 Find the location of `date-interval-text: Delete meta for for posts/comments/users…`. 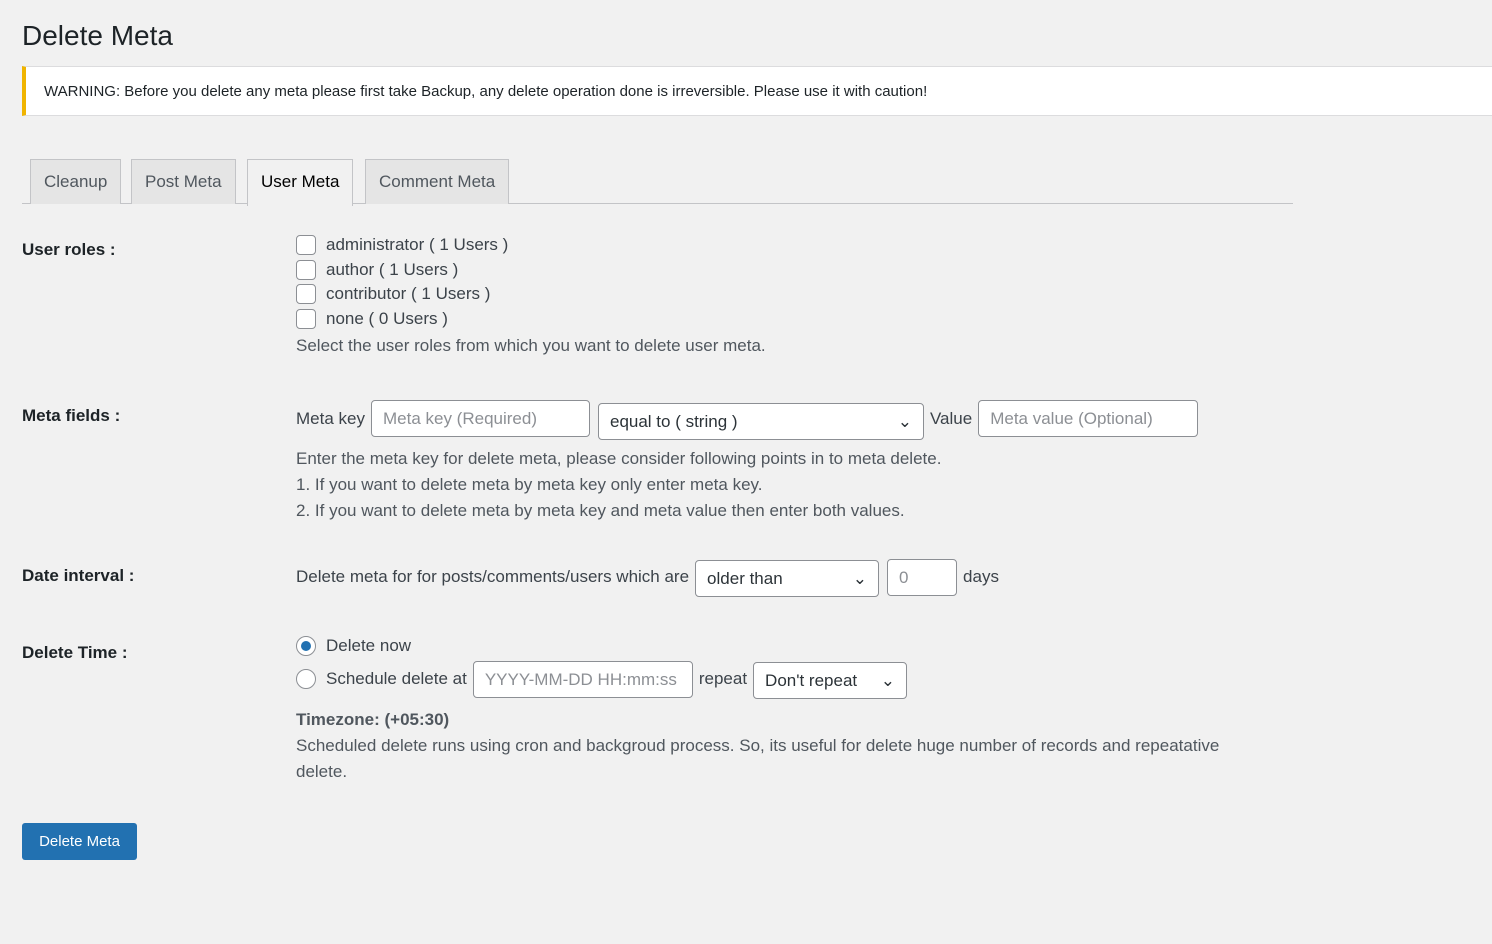

date-interval-text: Delete meta for for posts/comments/users… is located at coordinates (493, 576).